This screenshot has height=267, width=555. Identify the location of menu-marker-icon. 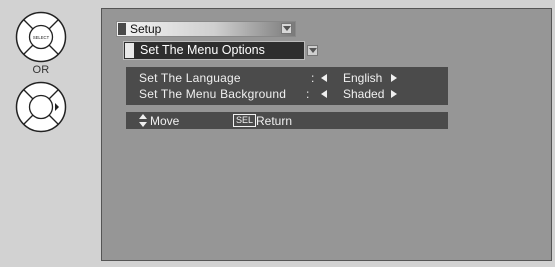
(122, 29).